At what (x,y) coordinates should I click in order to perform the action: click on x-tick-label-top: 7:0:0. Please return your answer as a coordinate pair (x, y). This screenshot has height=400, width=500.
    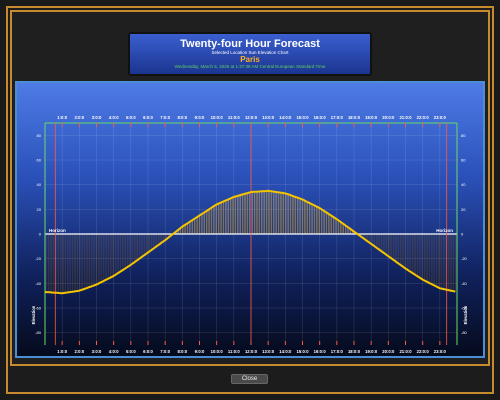
    Looking at the image, I should click on (165, 117).